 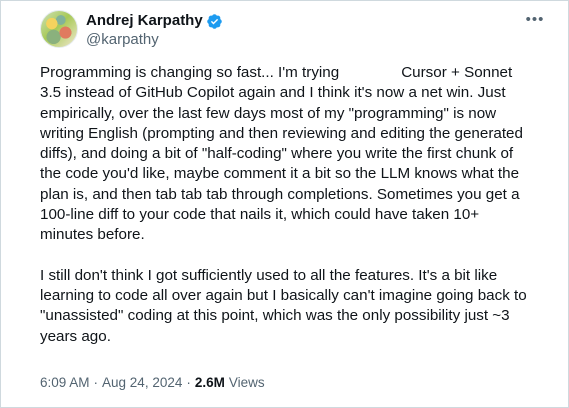 I want to click on views-label: Views, so click(x=246, y=382).